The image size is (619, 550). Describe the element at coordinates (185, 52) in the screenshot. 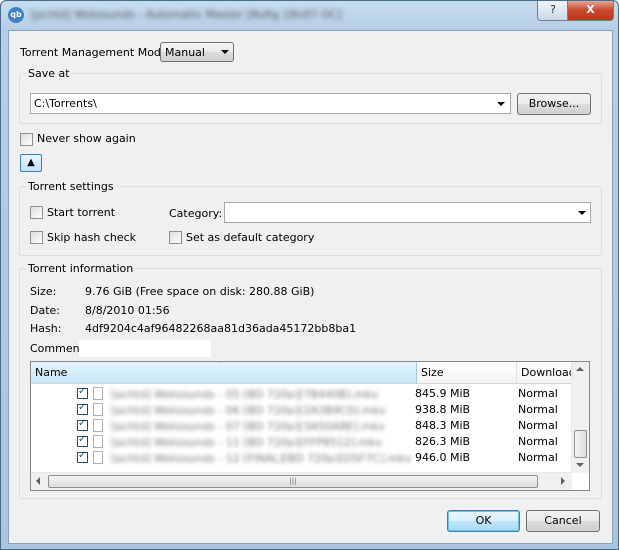

I see `management-mode-value: Manual` at that location.